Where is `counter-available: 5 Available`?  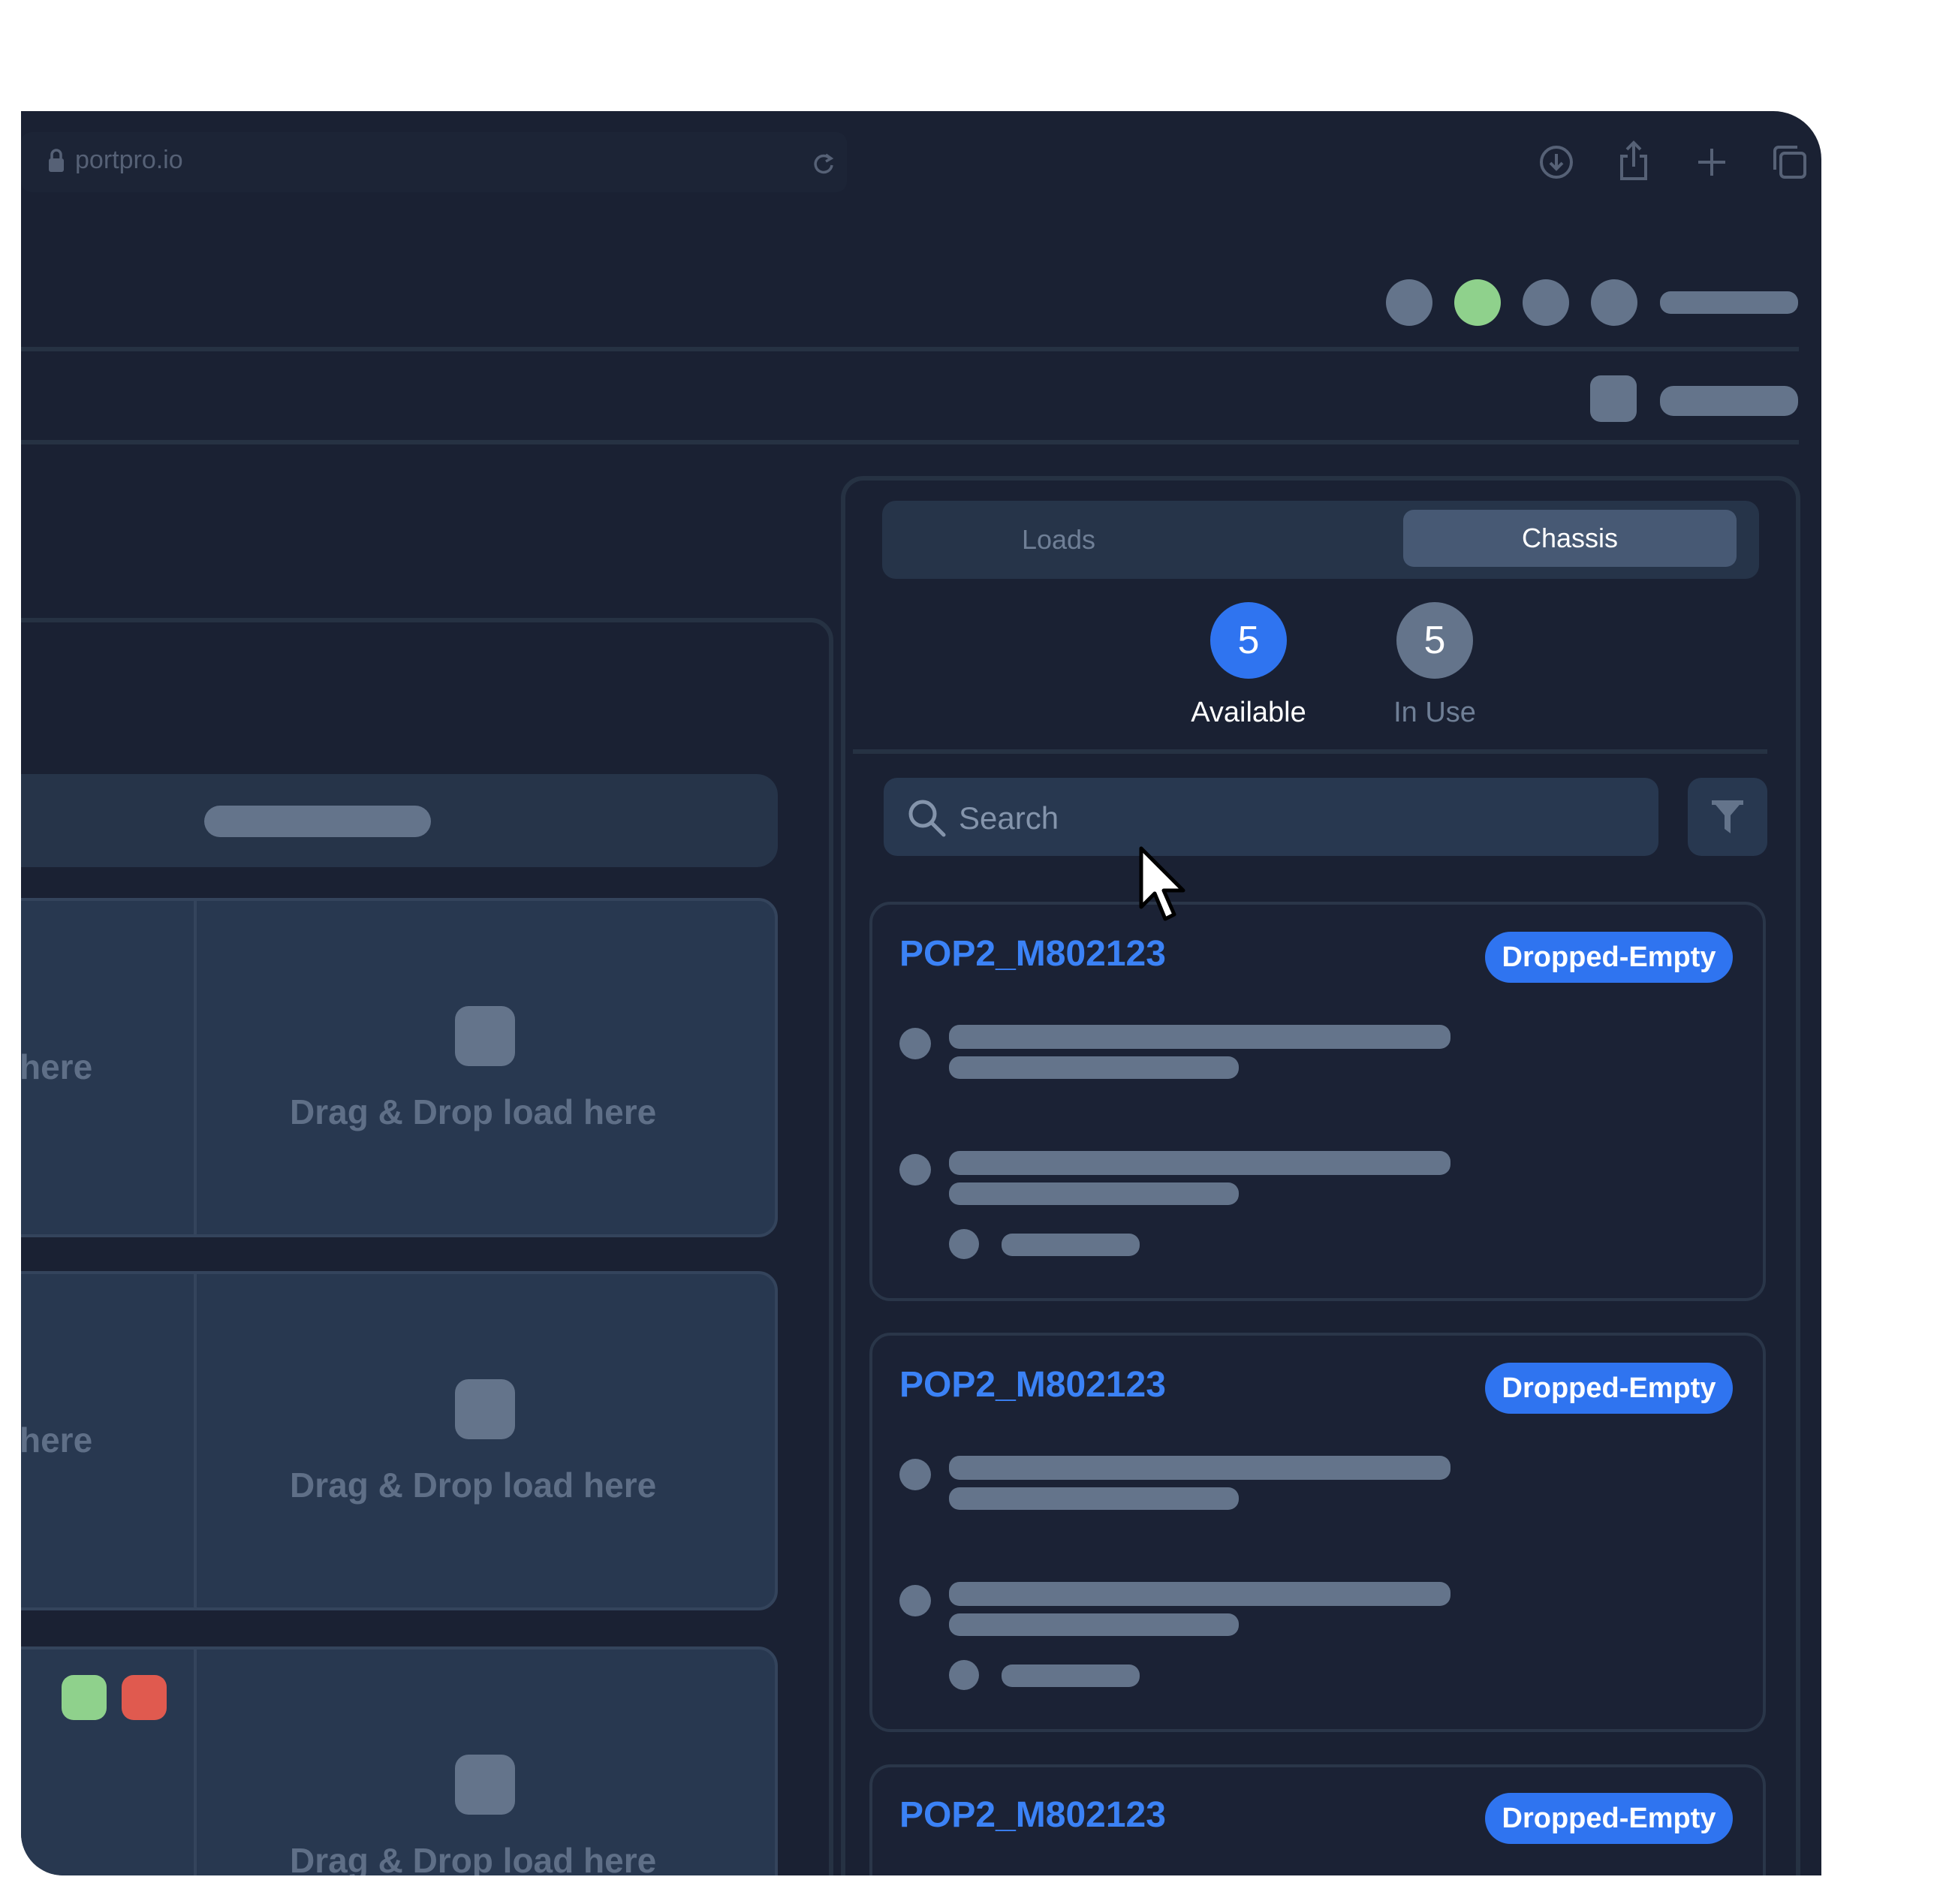
counter-available: 5 Available is located at coordinates (1244, 669).